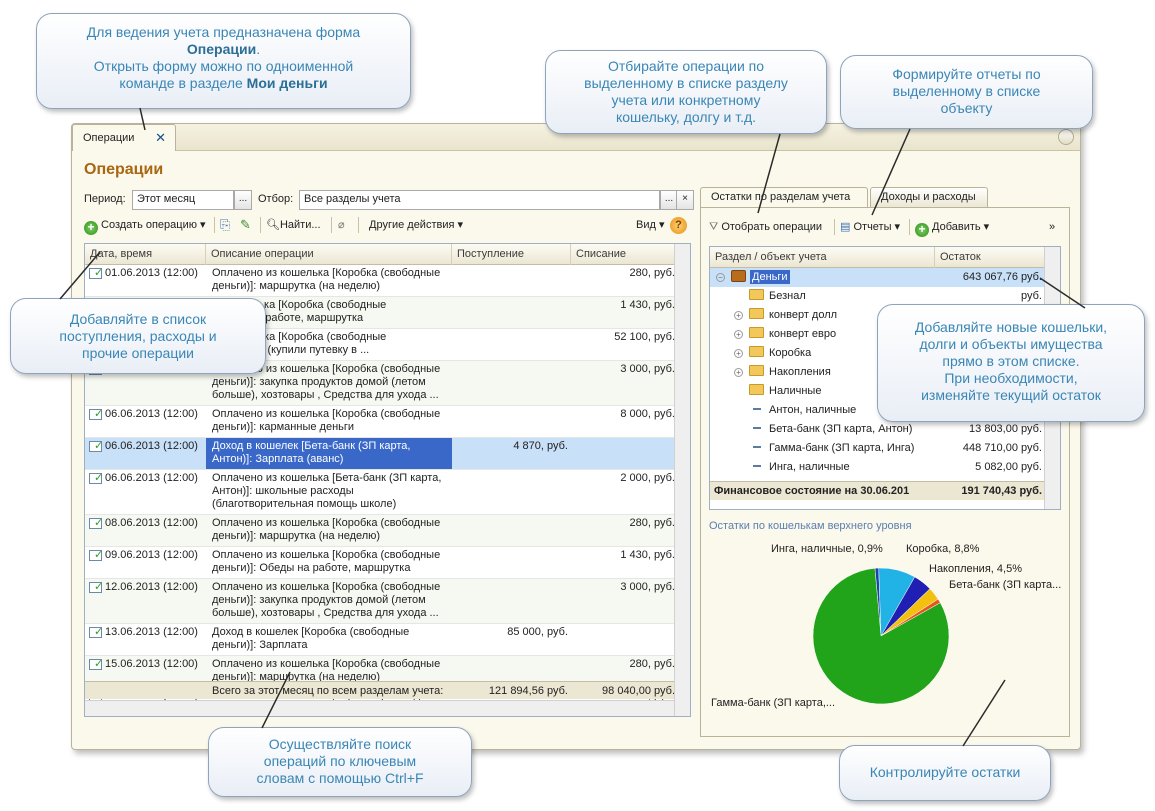  What do you see at coordinates (822, 257) in the screenshot?
I see `column-section: Раздел / объект учета` at bounding box center [822, 257].